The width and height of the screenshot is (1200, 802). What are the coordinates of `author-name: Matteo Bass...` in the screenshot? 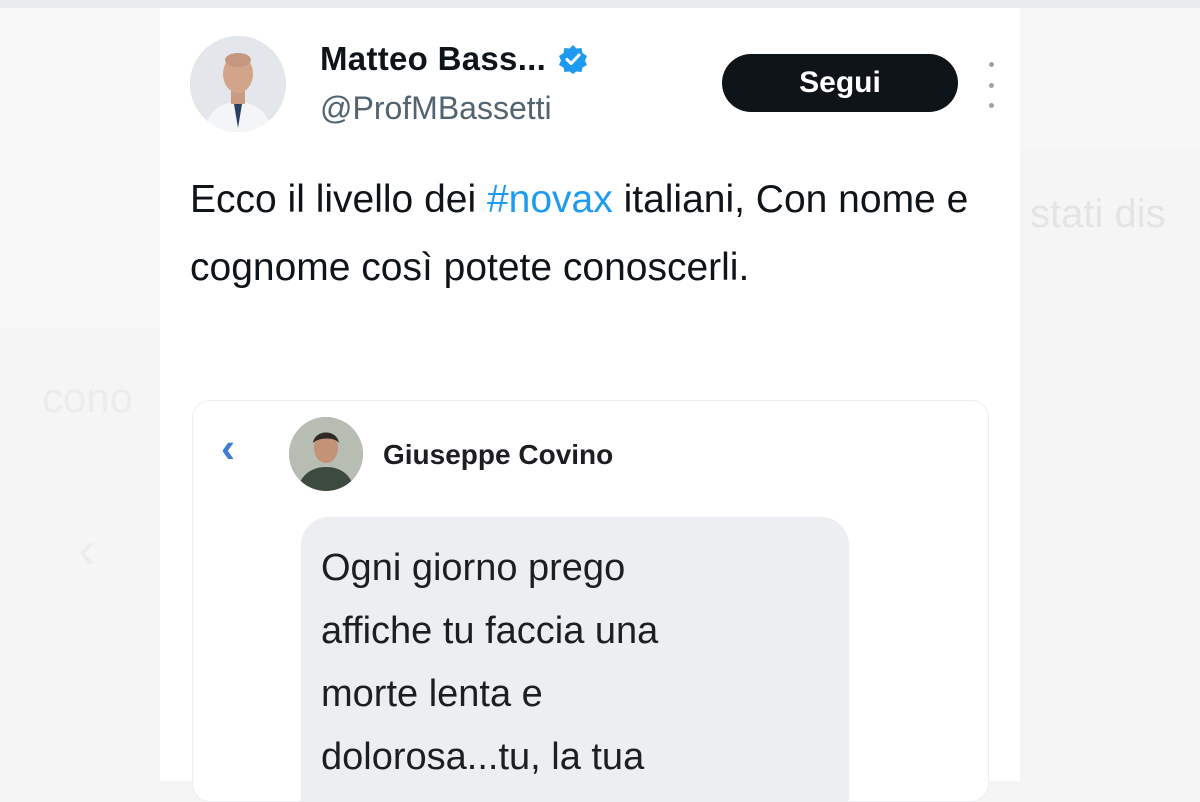 It's located at (433, 59).